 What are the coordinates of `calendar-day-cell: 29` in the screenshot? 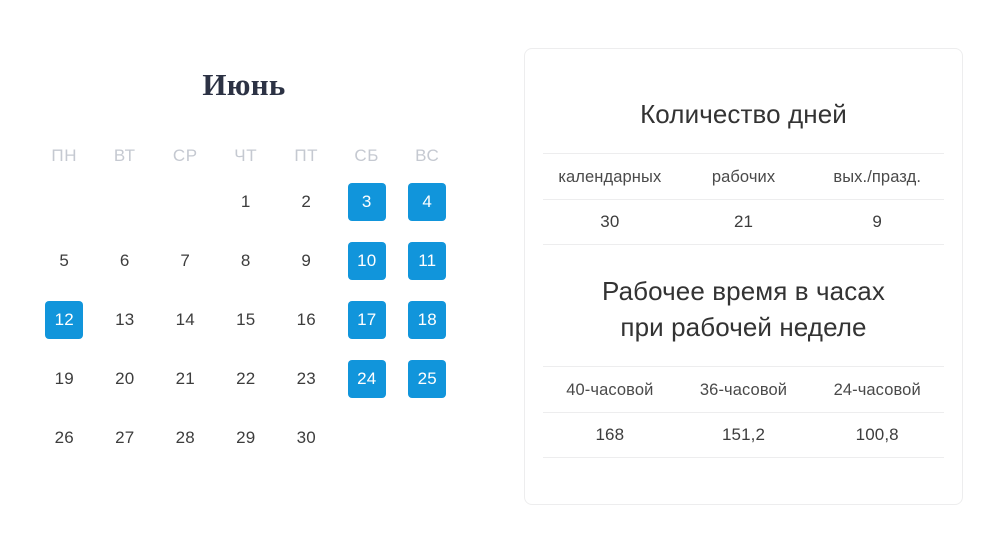 It's located at (246, 437).